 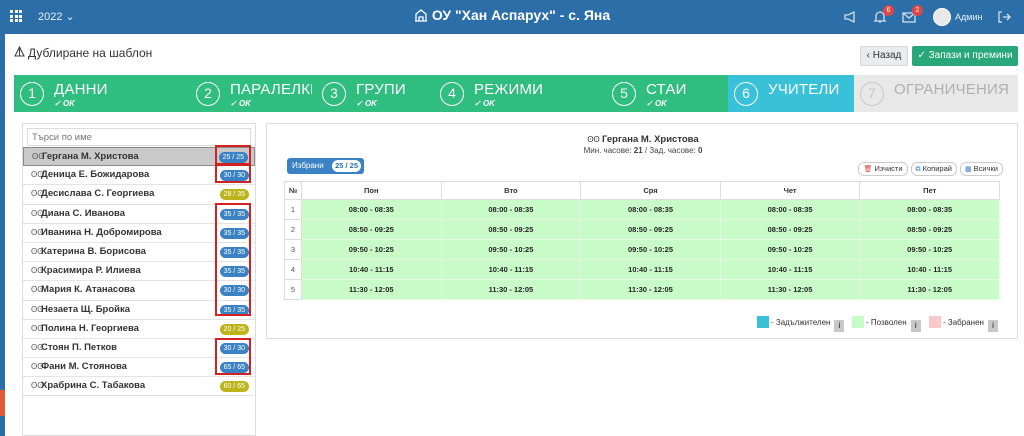 What do you see at coordinates (325, 166) in the screenshot?
I see `selected-hours-button: Избрани 25 / 25` at bounding box center [325, 166].